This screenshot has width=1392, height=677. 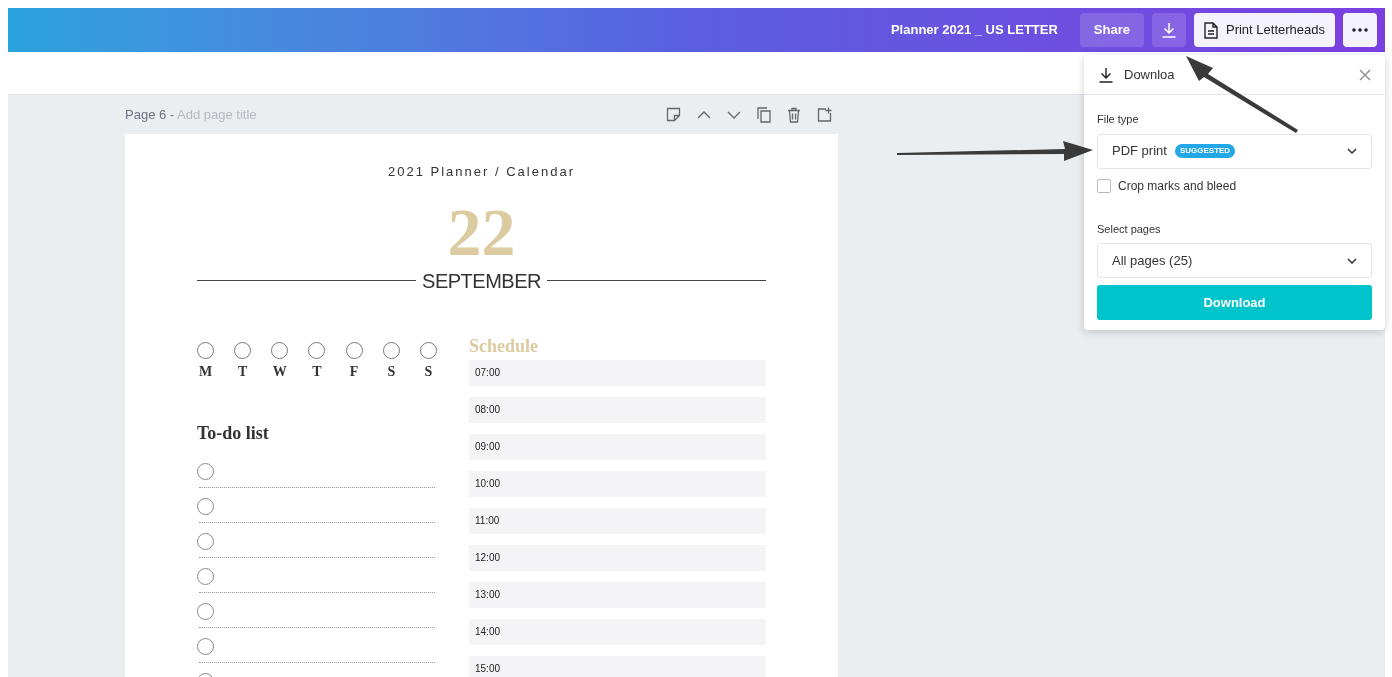 I want to click on month-name: SEPTEMBER, so click(x=481, y=281).